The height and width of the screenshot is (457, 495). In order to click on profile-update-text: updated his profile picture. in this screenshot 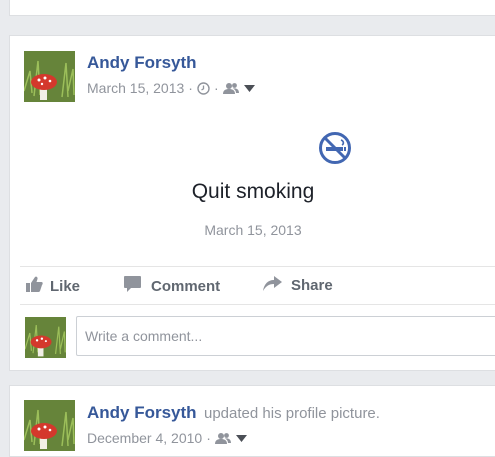, I will do `click(292, 413)`.